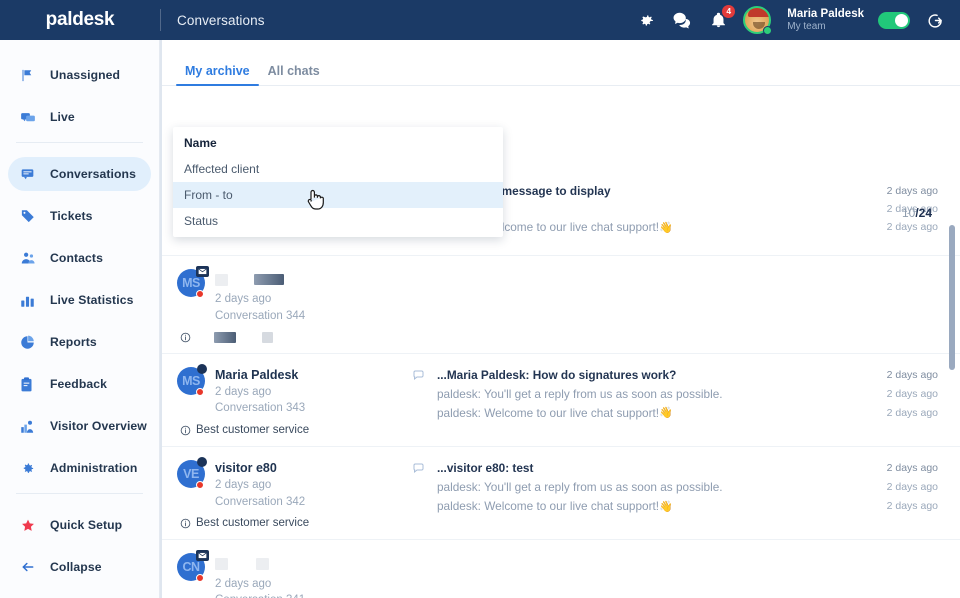  Describe the element at coordinates (79, 493) in the screenshot. I see `sidebar-divider-bottom` at that location.